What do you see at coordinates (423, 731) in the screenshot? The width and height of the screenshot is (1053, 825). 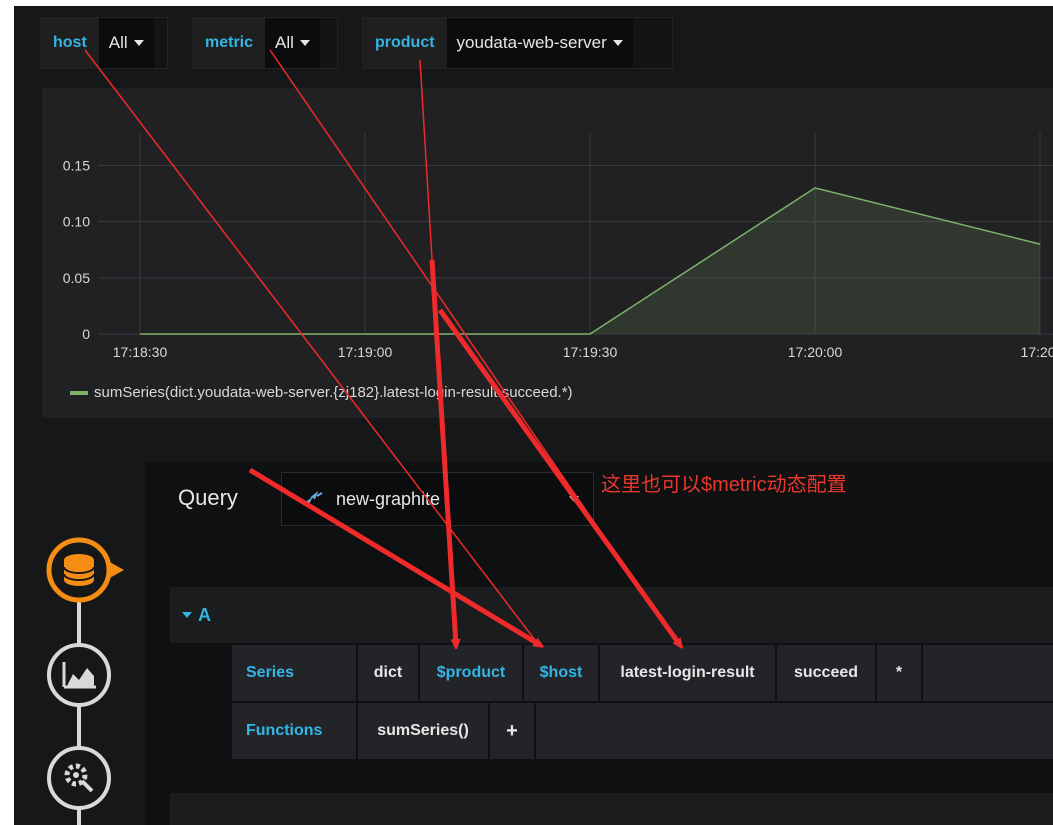 I see `function-sumseries: sumSeries()` at bounding box center [423, 731].